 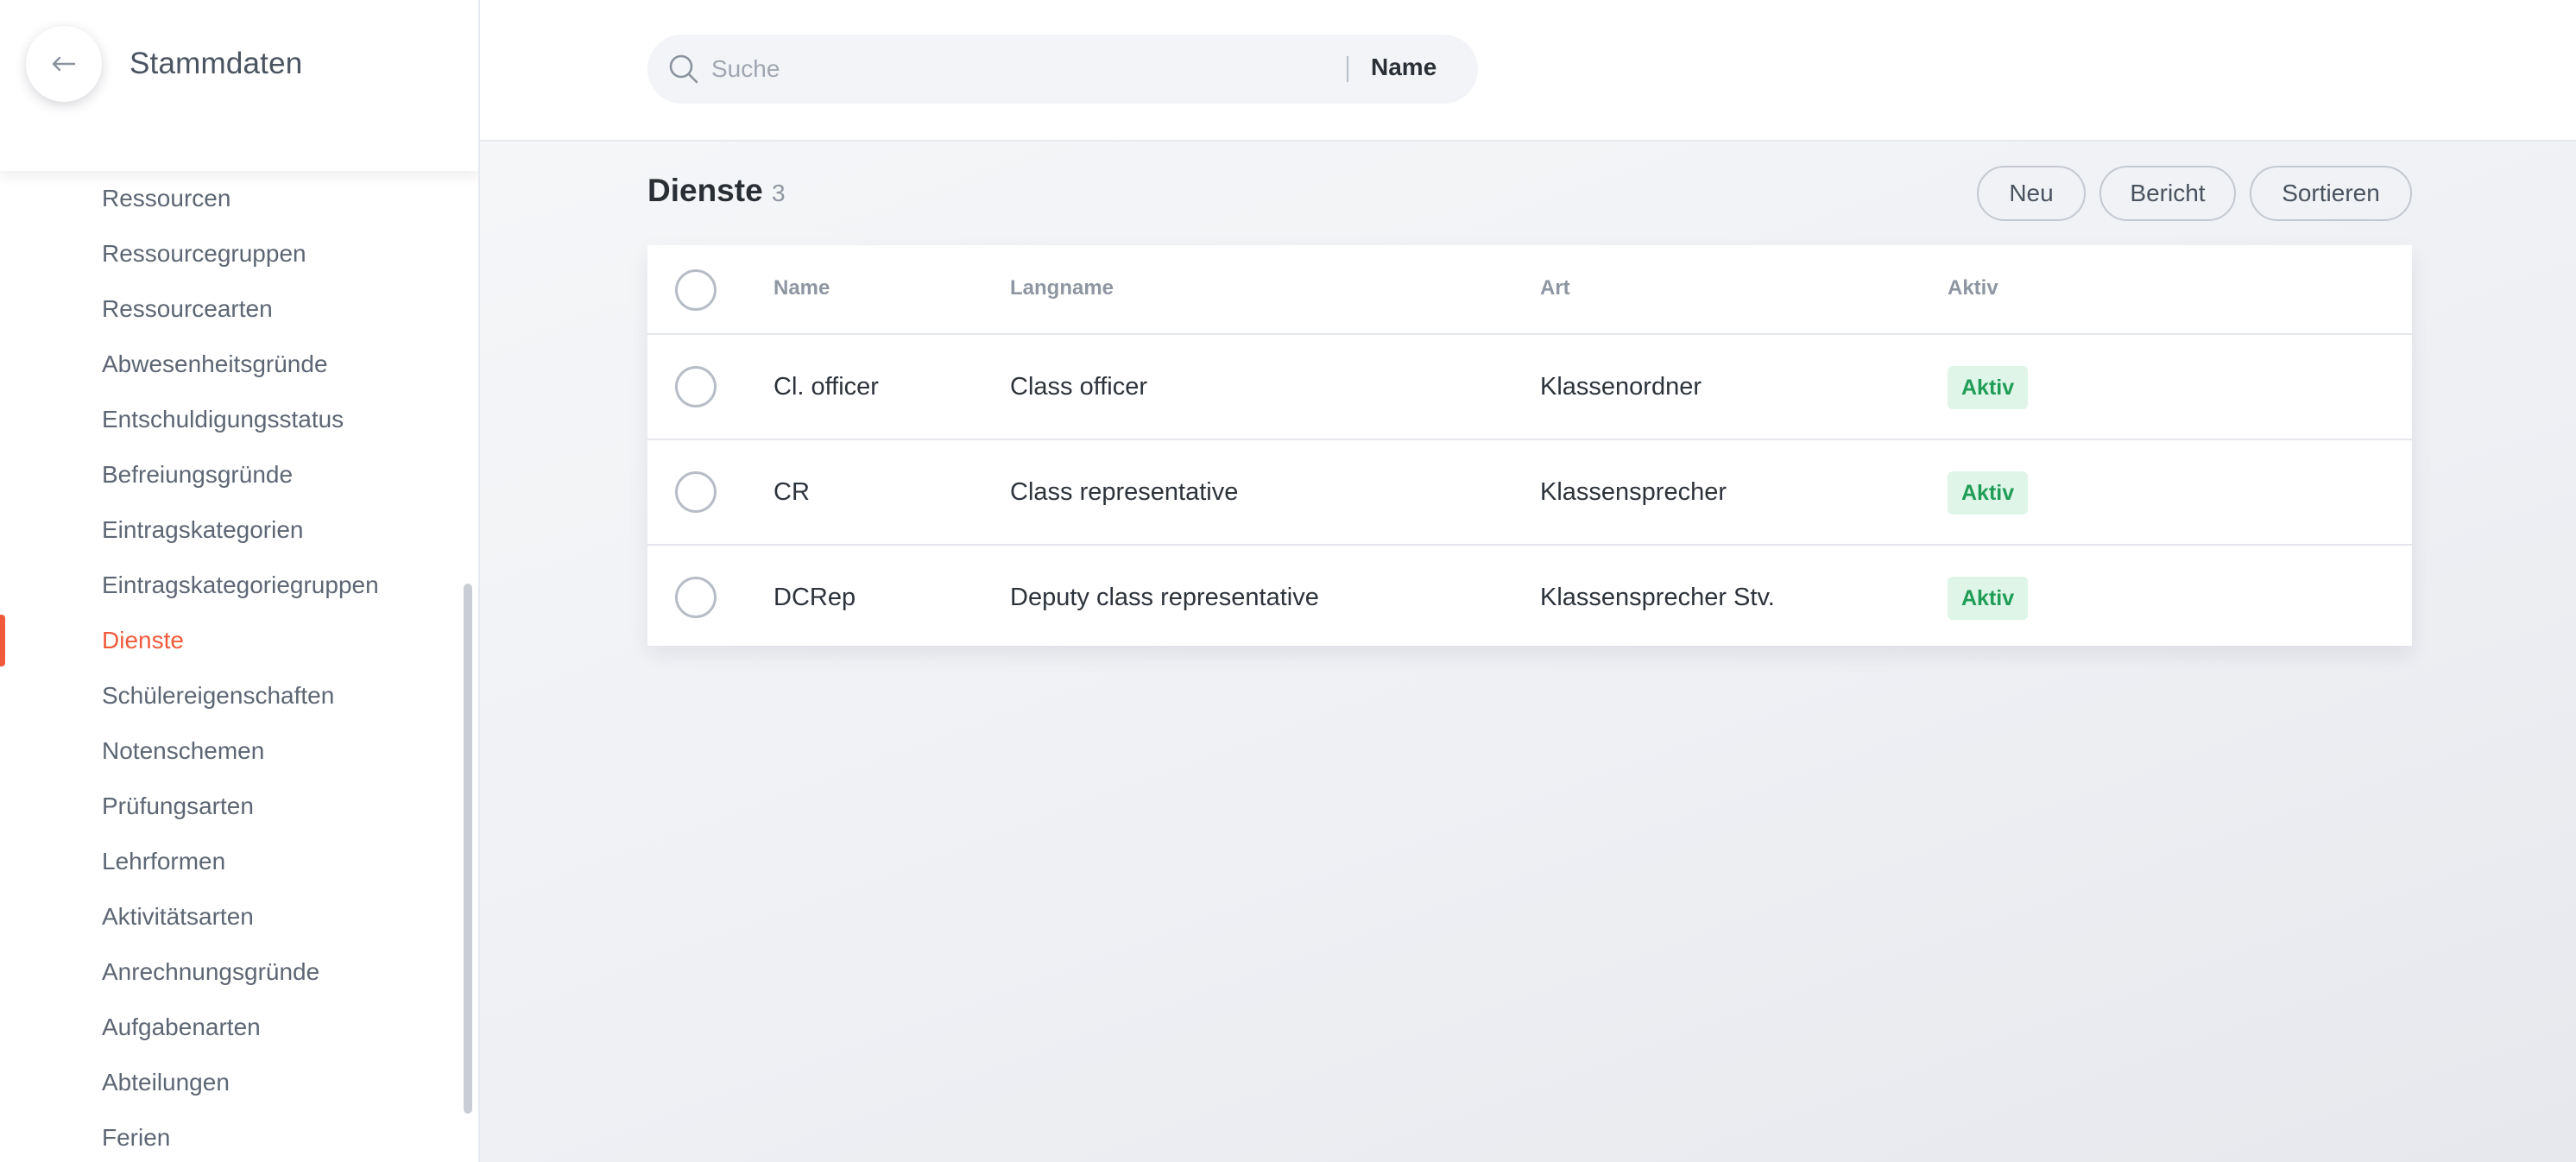 I want to click on sidebar-item-label: Abteilungen, so click(x=166, y=1082).